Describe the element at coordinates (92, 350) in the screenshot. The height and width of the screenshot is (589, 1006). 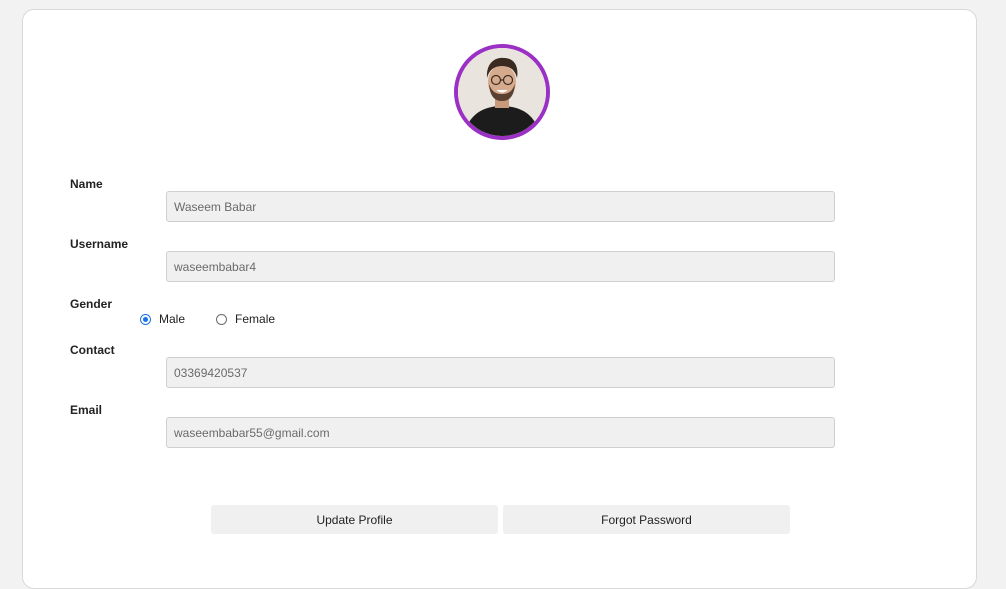
I see `contact-label: Contact` at that location.